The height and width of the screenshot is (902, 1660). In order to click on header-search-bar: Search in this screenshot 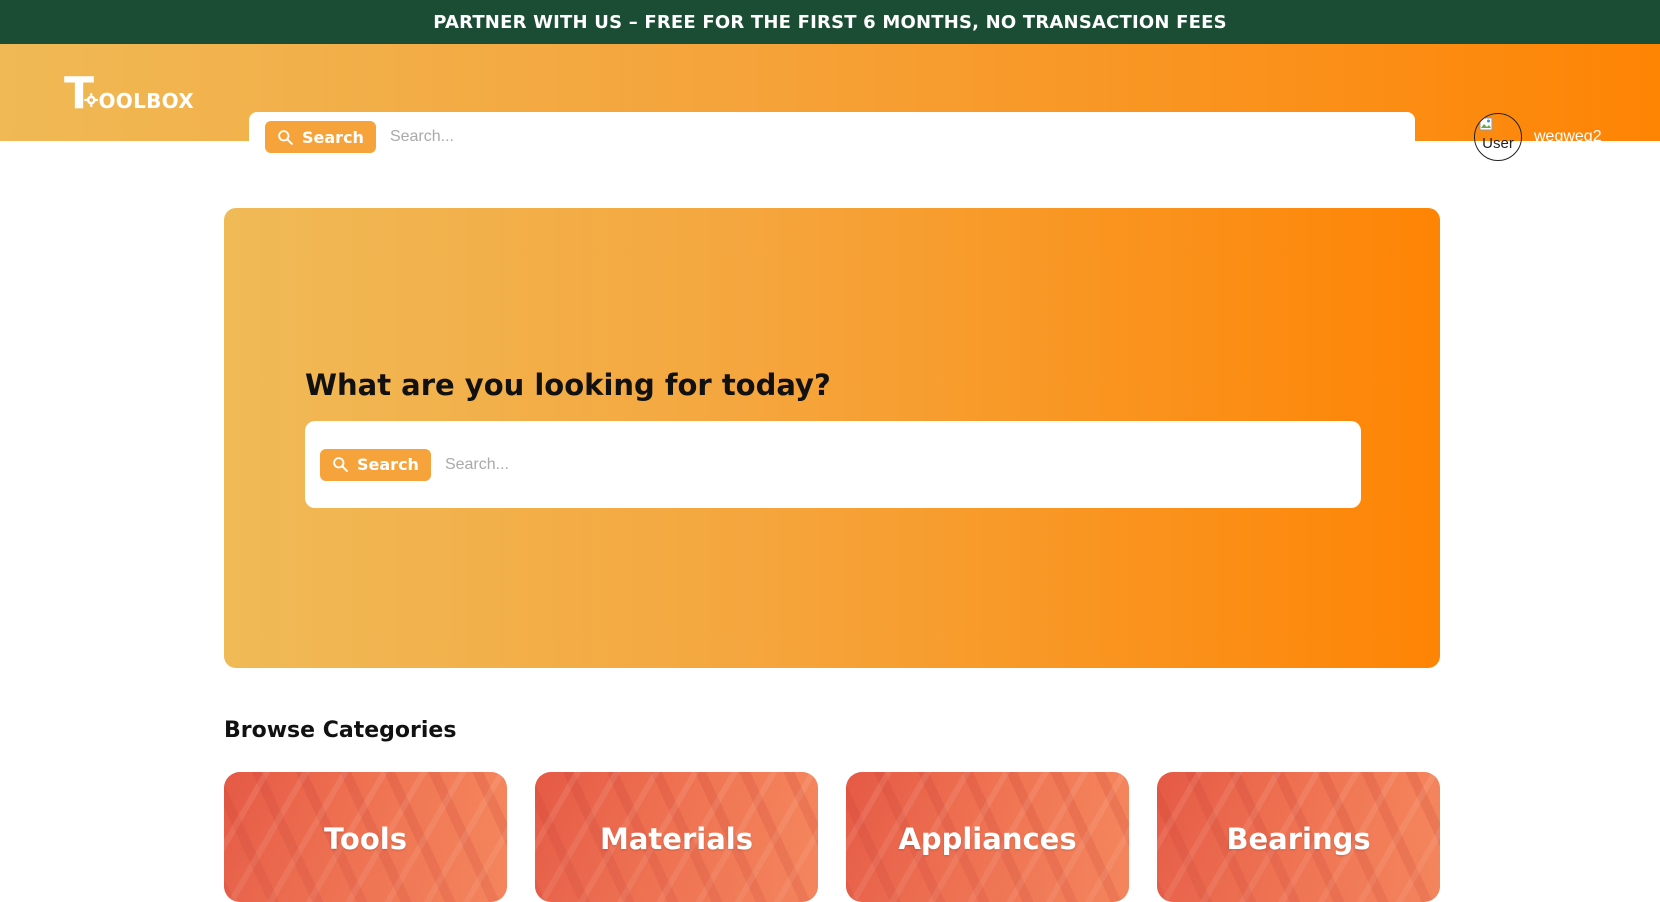, I will do `click(832, 137)`.